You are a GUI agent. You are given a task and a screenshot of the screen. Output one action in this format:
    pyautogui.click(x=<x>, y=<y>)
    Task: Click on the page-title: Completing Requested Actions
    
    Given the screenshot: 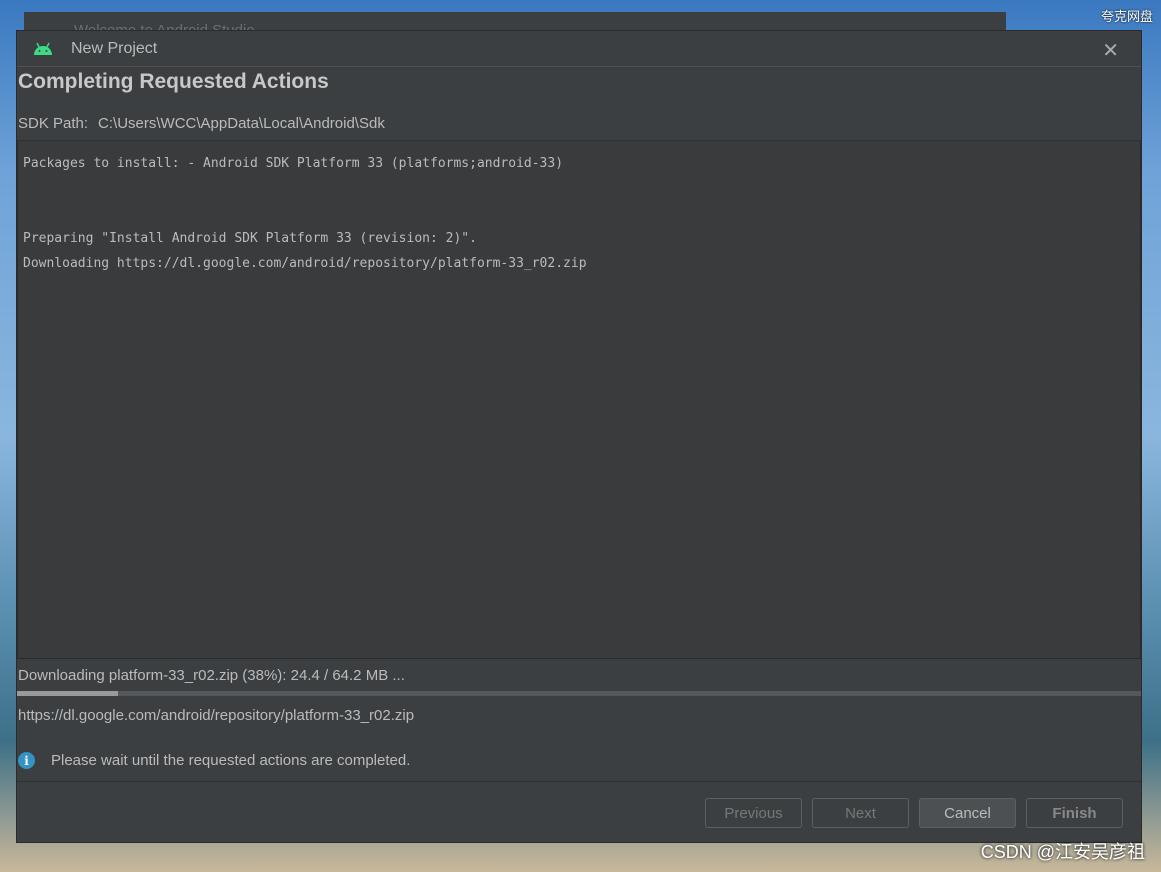 What is the action you would take?
    pyautogui.click(x=173, y=81)
    